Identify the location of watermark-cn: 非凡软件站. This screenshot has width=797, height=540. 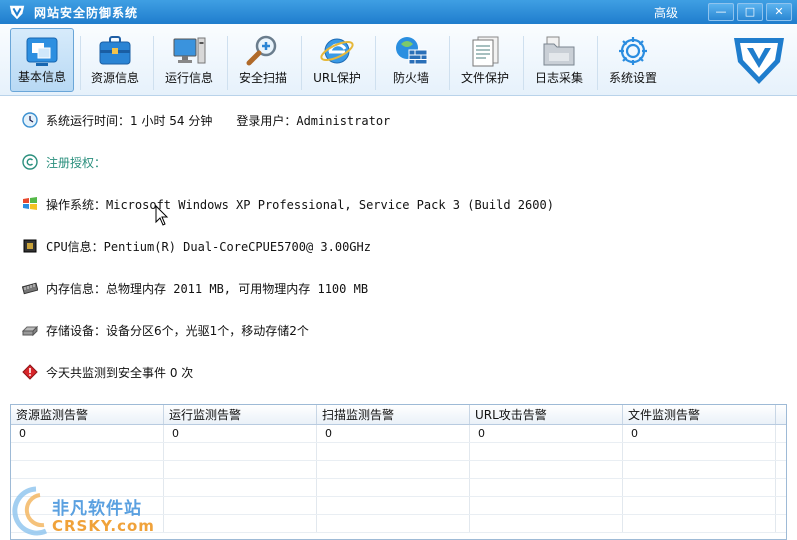
(97, 509).